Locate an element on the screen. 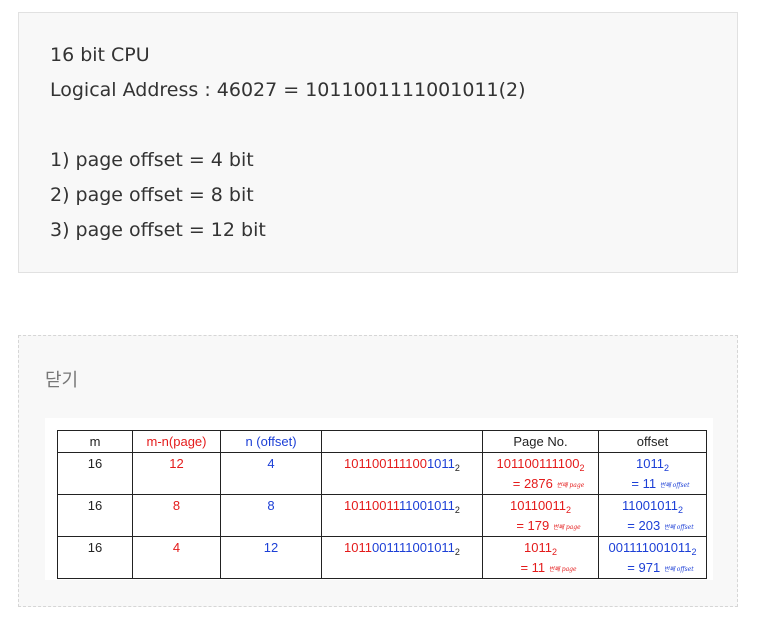 The image size is (758, 627). question-2: 2) page offset = 8 bit is located at coordinates (152, 195).